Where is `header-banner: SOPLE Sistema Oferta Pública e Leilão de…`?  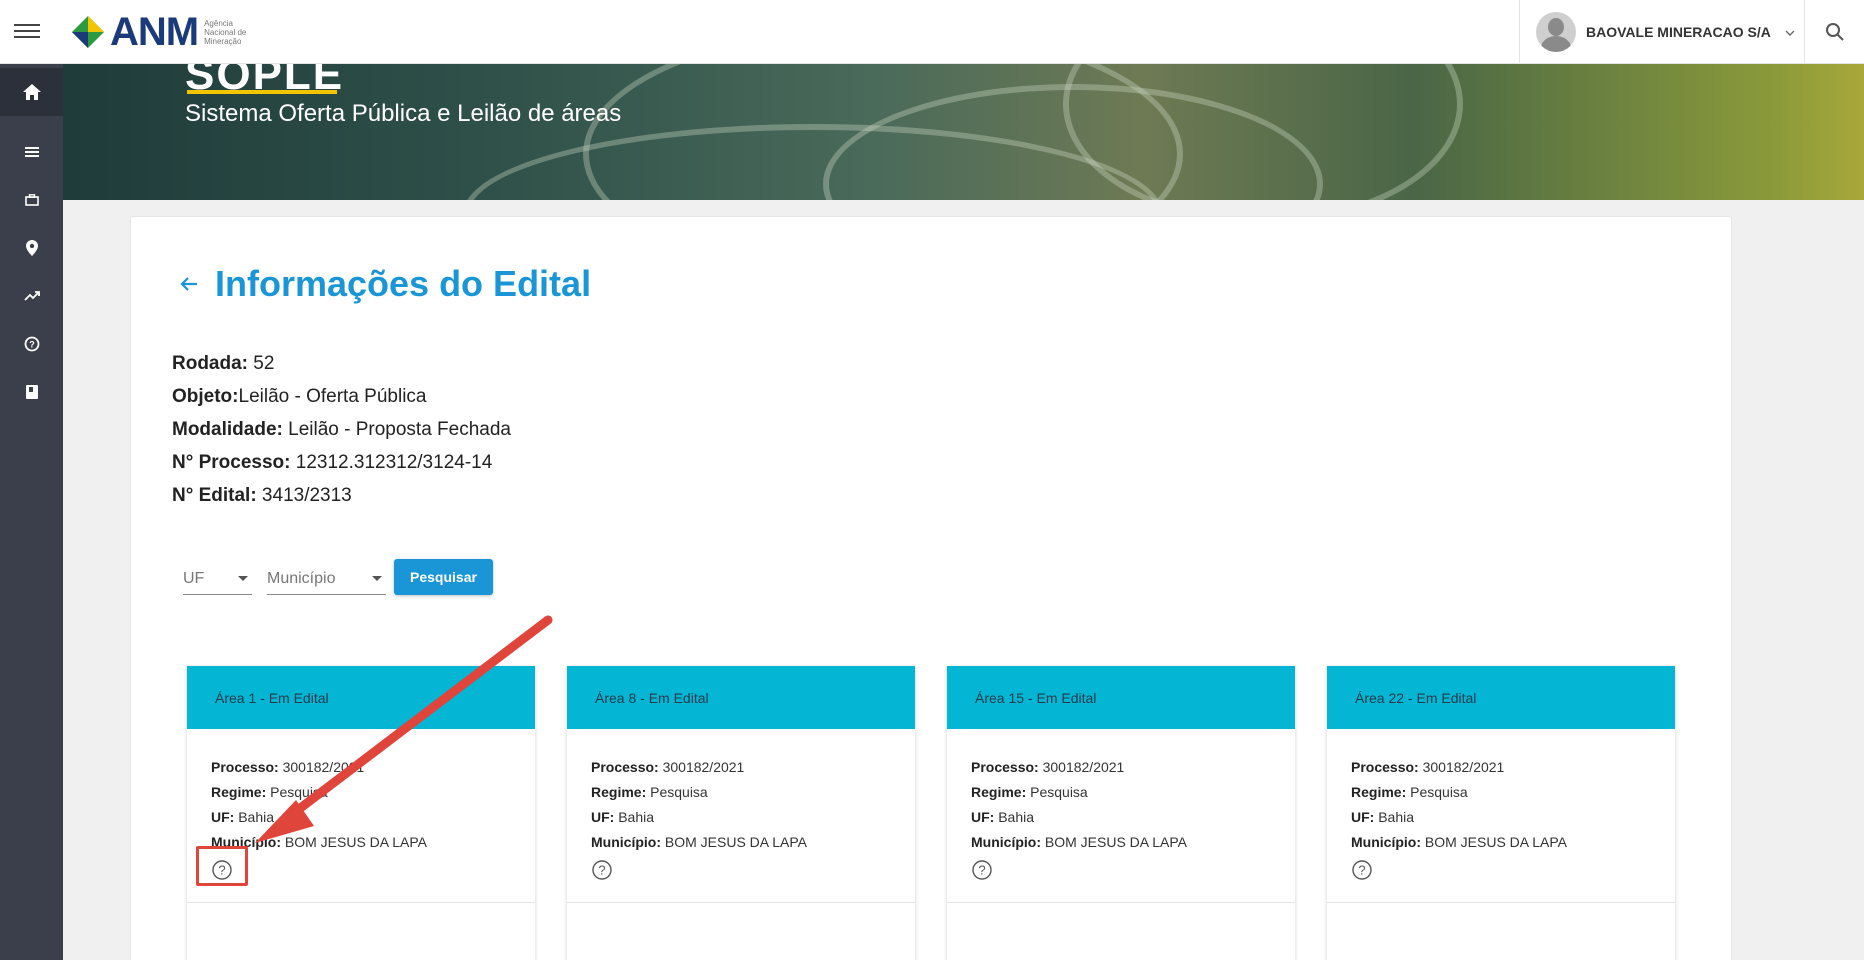
header-banner: SOPLE Sistema Oferta Pública e Leilão de… is located at coordinates (963, 132).